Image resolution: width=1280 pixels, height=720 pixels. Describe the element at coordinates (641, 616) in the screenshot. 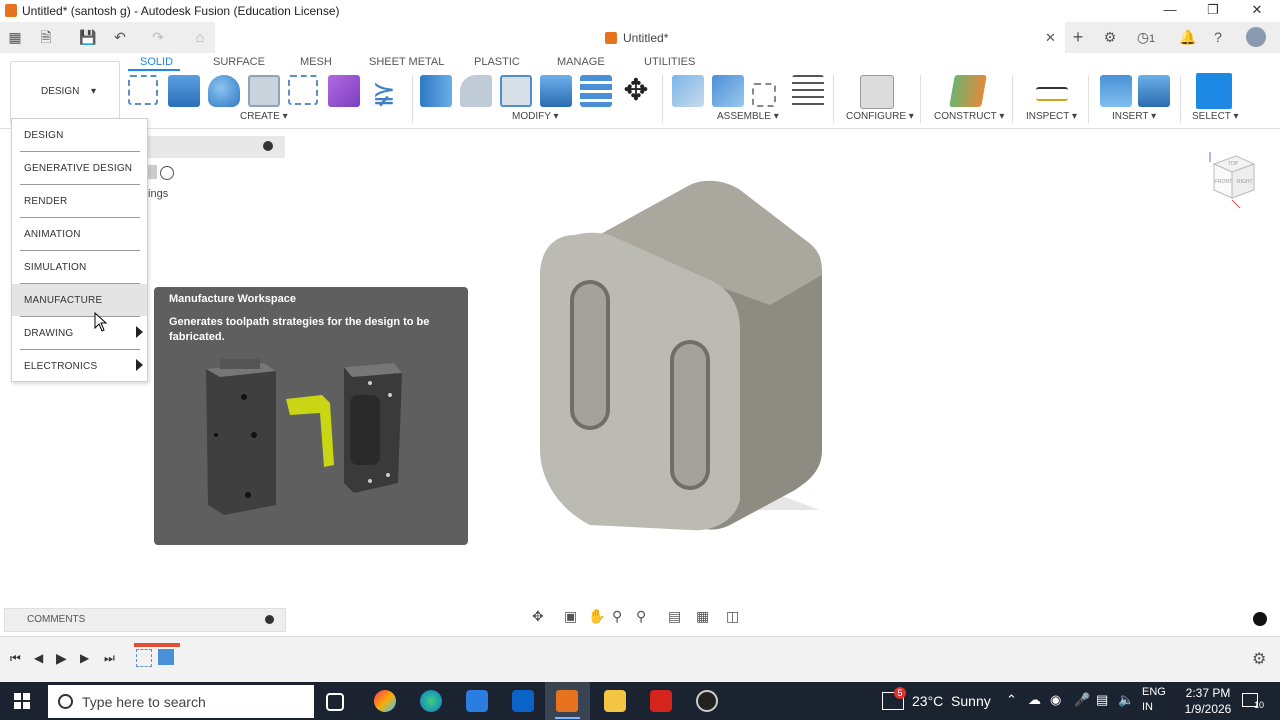

I see `fit-icon: ⚲` at that location.